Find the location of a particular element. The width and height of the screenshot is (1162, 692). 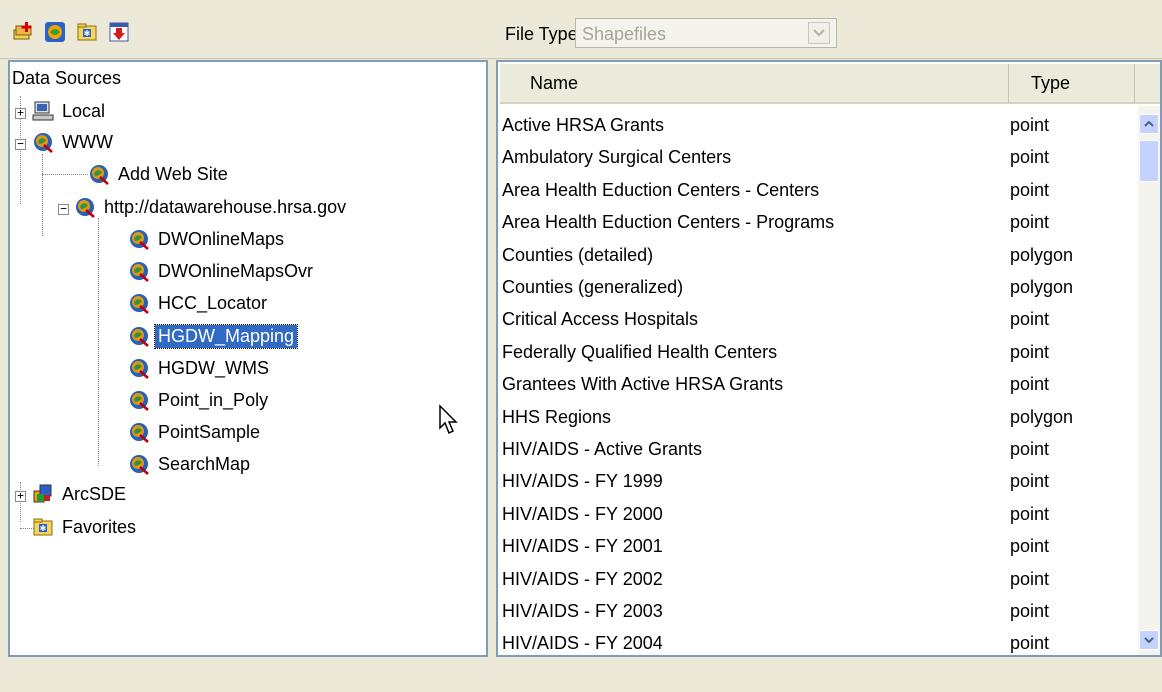

file-type-select: Shapefiles is located at coordinates (706, 33).